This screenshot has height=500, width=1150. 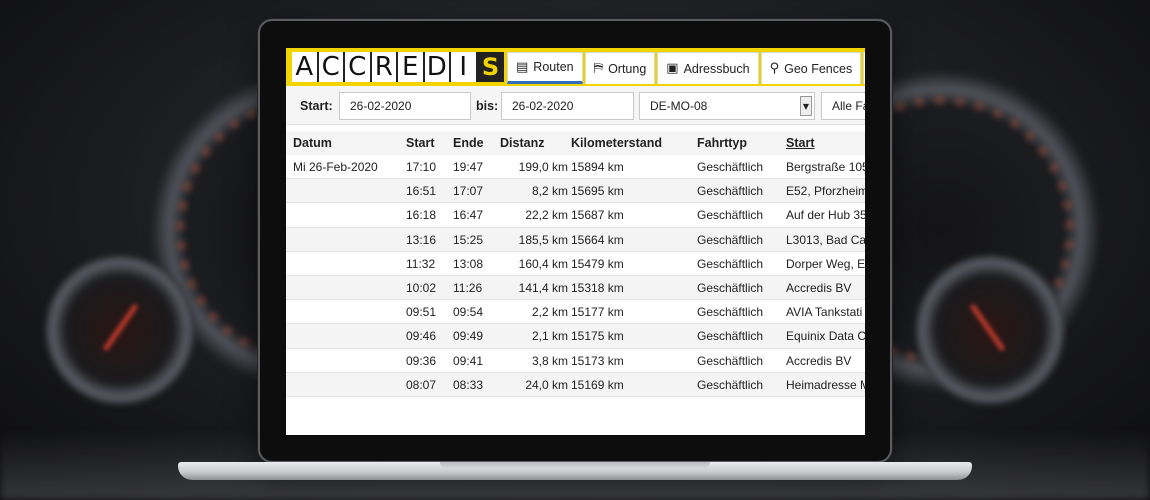 I want to click on column-header-kilometerstand: Kilometerstand, so click(x=616, y=143).